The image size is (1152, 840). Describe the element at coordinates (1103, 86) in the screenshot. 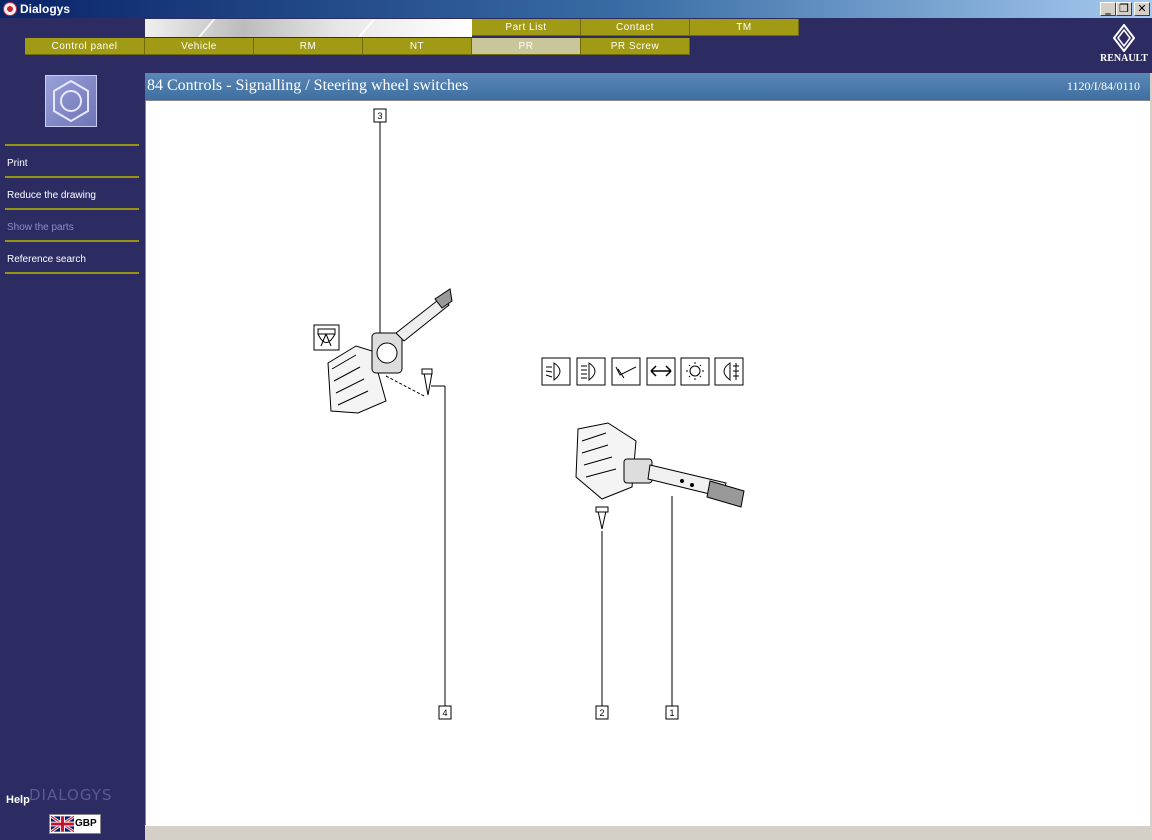

I see `document-reference: 1120/I/84/0110` at that location.